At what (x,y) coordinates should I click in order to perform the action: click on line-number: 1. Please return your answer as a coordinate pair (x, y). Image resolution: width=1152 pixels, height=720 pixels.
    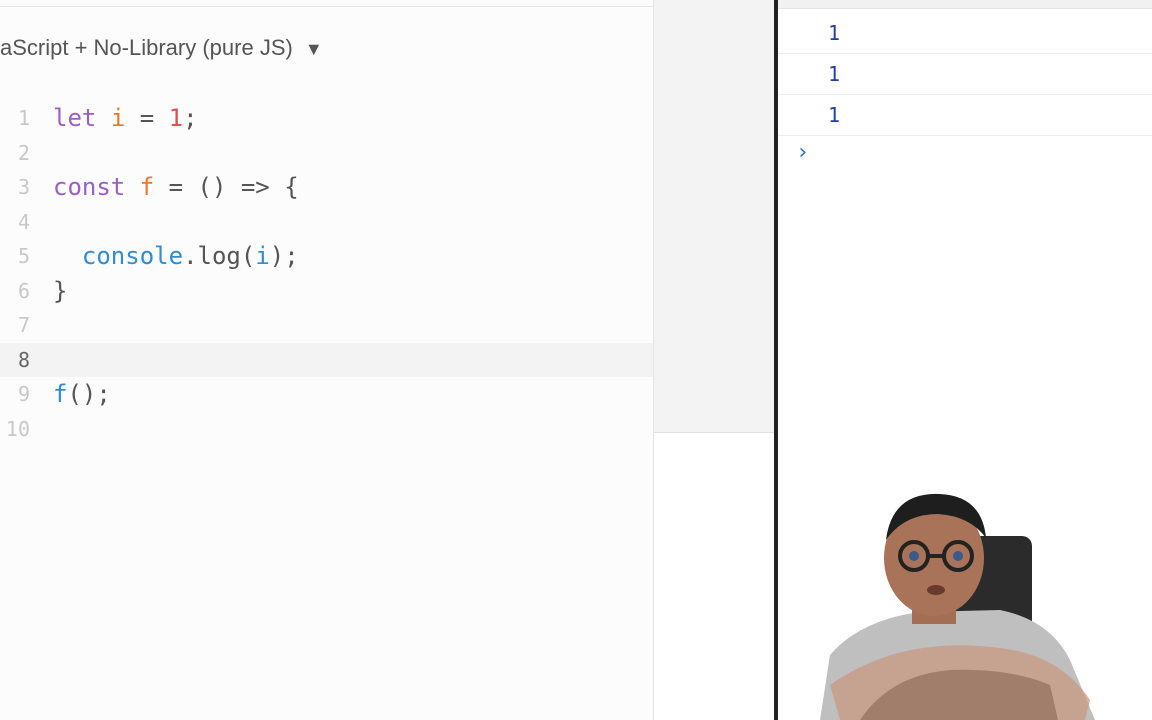
    Looking at the image, I should click on (23, 118).